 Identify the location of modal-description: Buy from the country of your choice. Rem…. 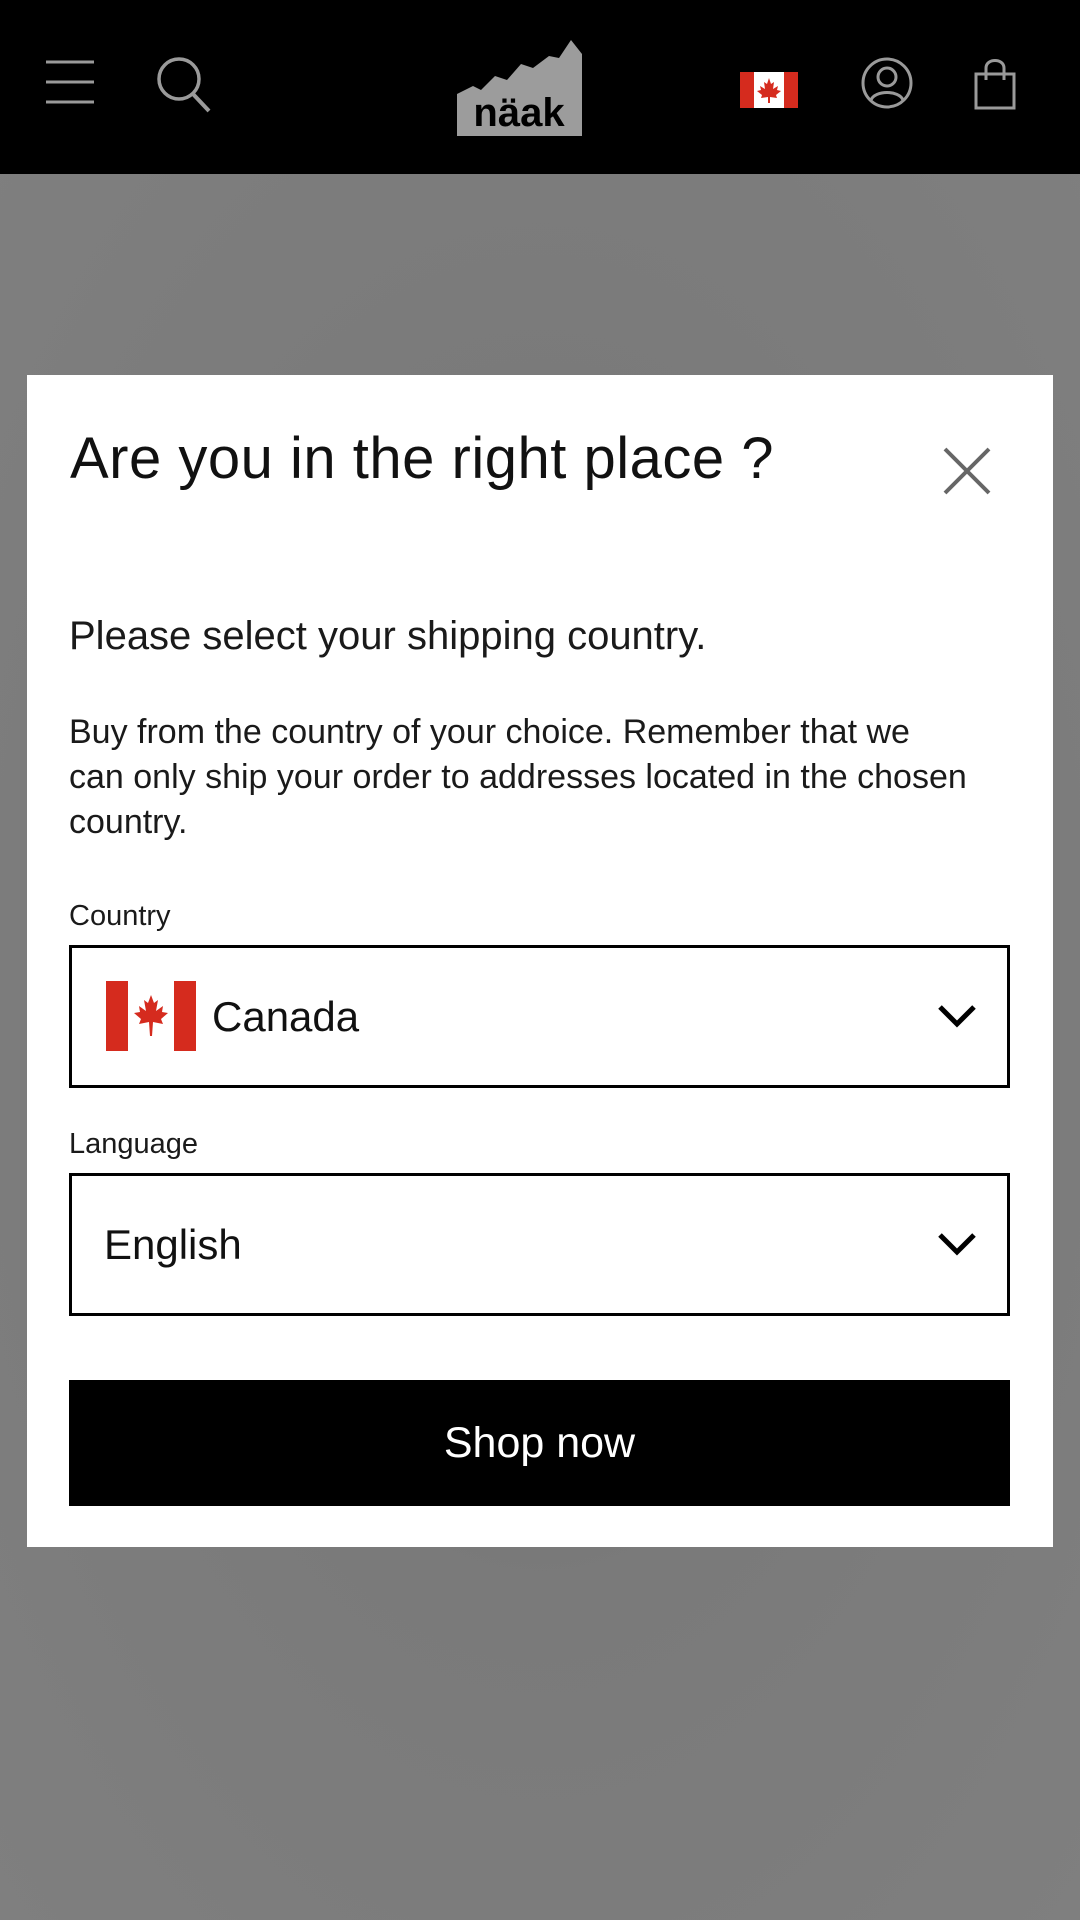
(518, 777).